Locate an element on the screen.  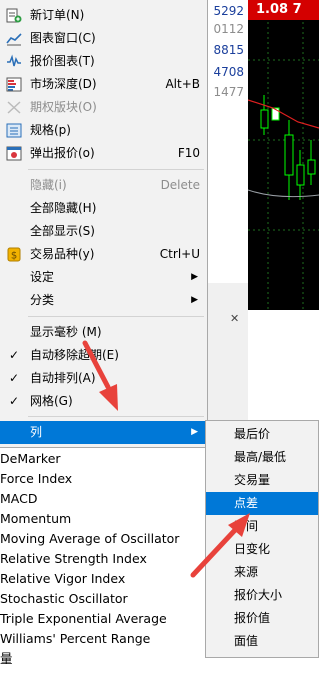
submenu-item-last-price: 最后价 is located at coordinates (262, 434).